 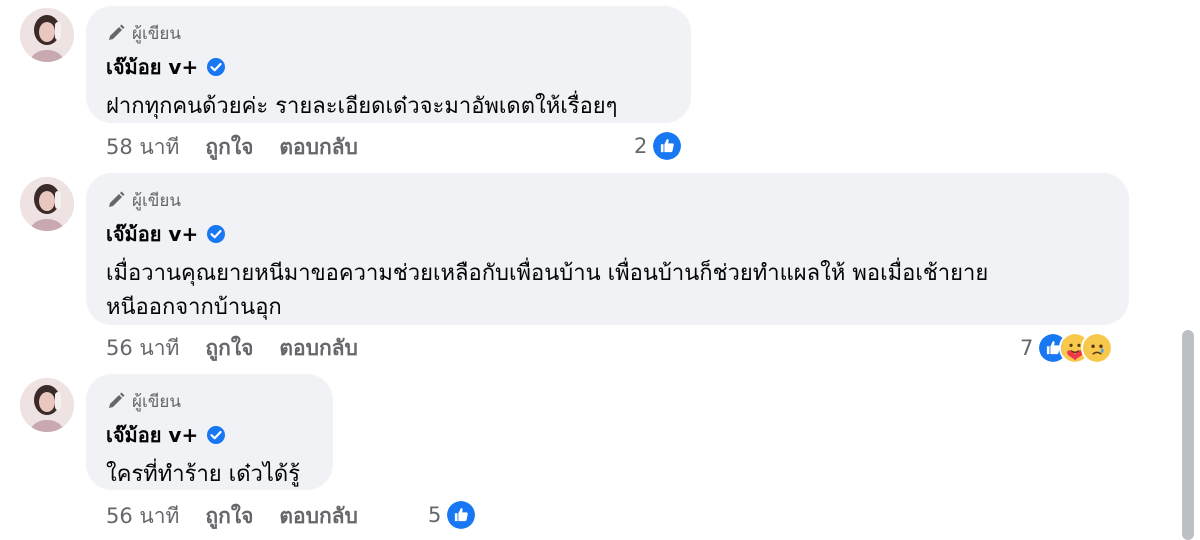 I want to click on reaction-count: 2, so click(x=641, y=146).